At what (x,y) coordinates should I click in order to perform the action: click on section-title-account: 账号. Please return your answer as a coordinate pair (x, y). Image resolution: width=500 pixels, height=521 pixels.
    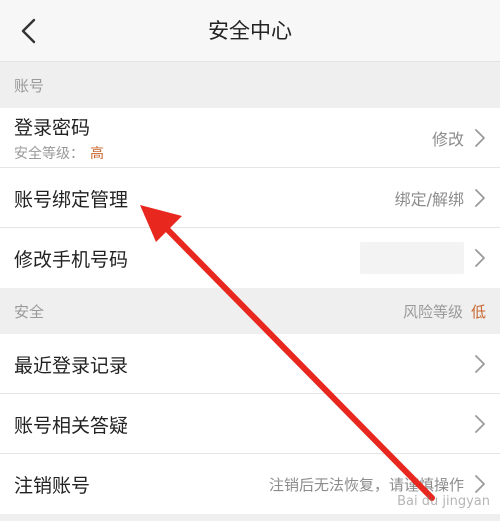
    Looking at the image, I should click on (29, 85).